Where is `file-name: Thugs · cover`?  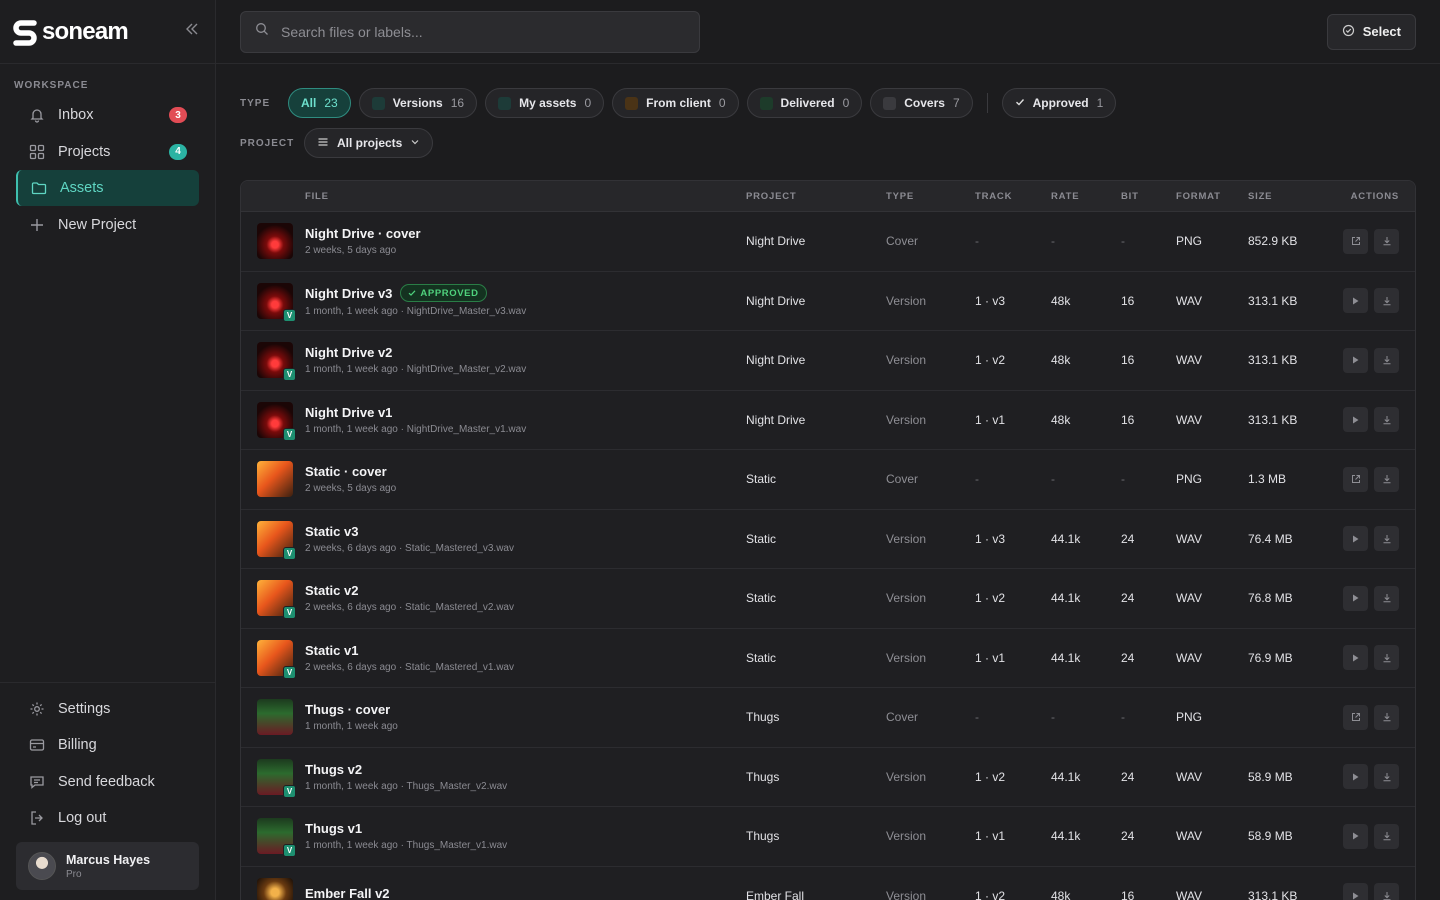 file-name: Thugs · cover is located at coordinates (347, 709).